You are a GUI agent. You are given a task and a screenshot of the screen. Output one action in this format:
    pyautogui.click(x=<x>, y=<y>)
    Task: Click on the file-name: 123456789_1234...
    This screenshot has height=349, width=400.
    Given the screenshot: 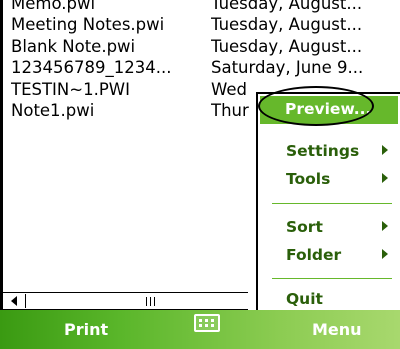 What is the action you would take?
    pyautogui.click(x=91, y=67)
    